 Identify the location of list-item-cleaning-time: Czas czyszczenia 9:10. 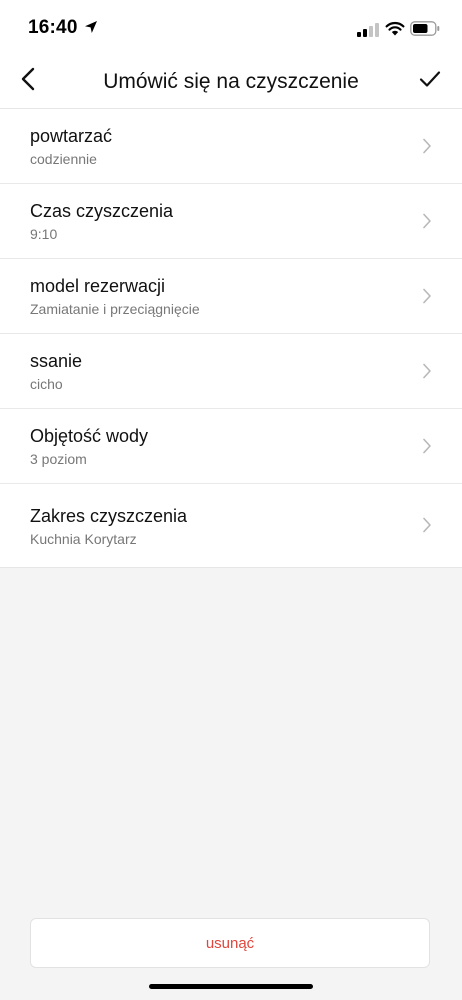
(231, 221).